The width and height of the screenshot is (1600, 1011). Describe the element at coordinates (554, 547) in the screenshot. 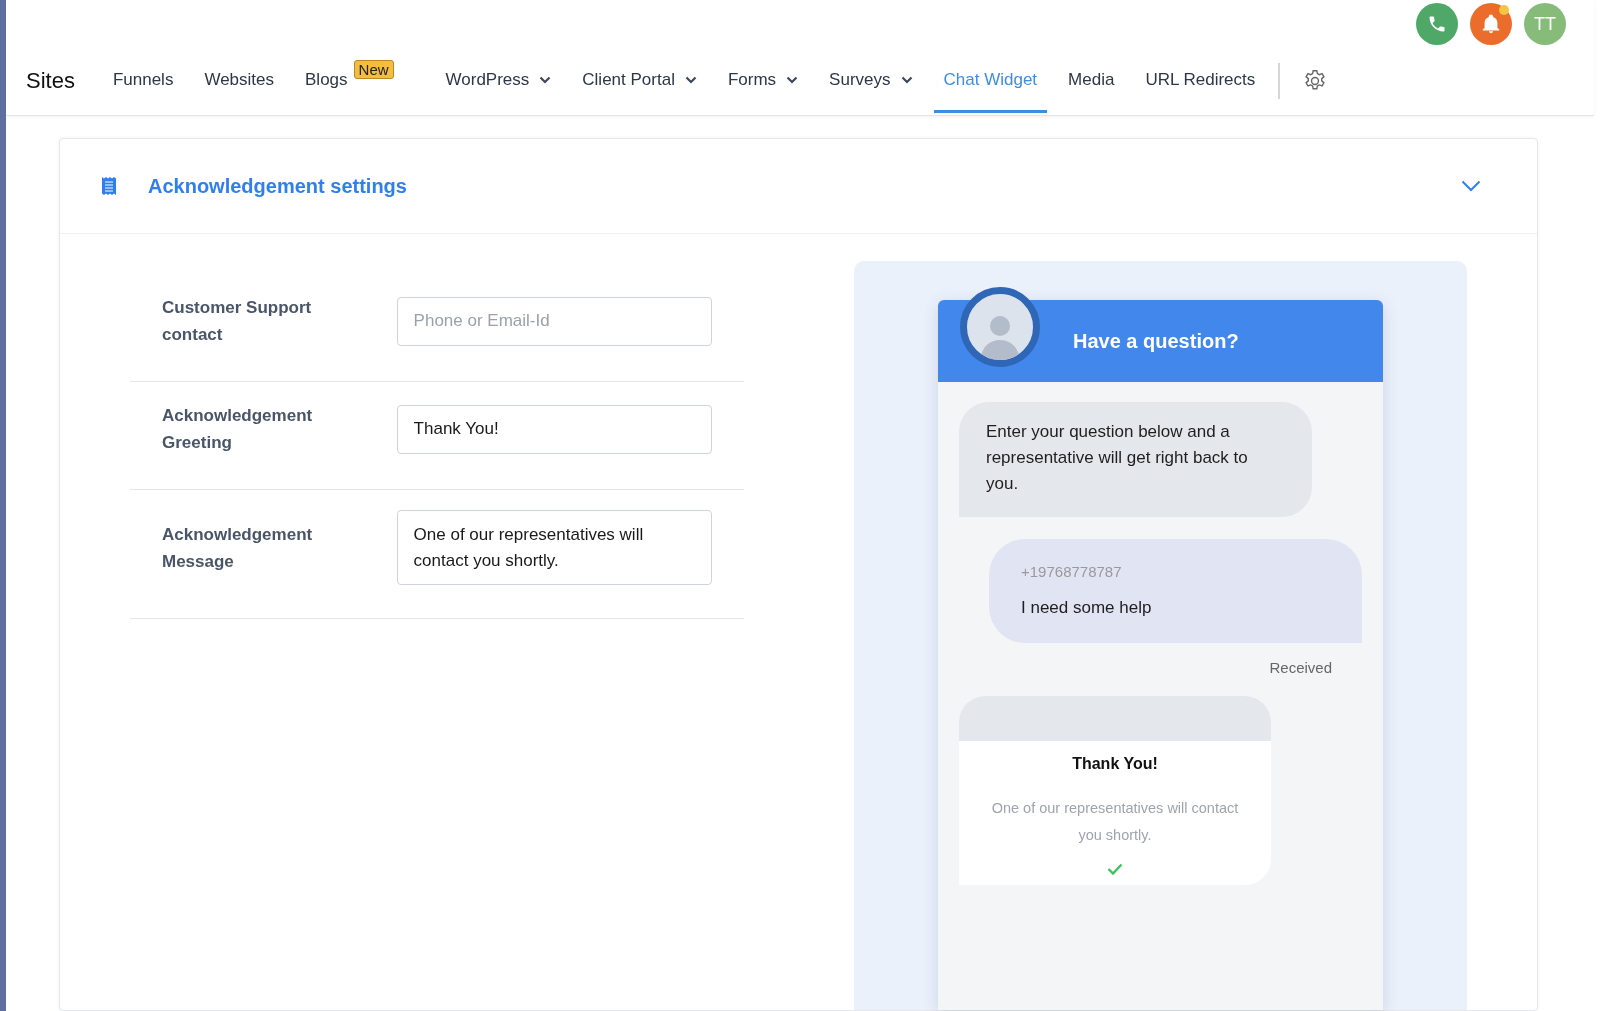

I see `text-area: One of our representatives will contact you shortly.` at that location.